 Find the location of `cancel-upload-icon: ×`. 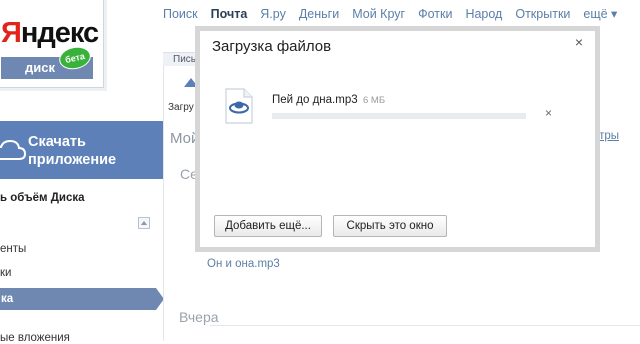

cancel-upload-icon: × is located at coordinates (548, 113).